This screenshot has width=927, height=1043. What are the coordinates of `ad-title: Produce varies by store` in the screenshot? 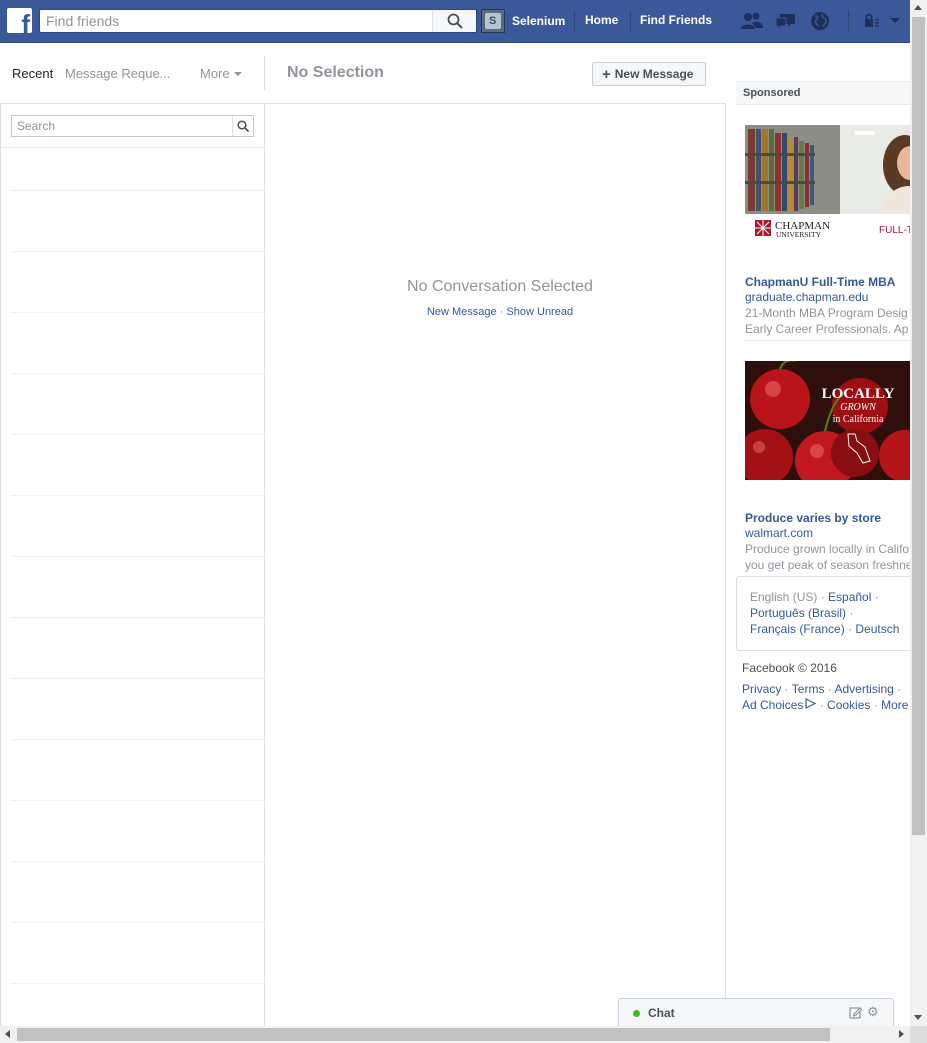 It's located at (827, 518).